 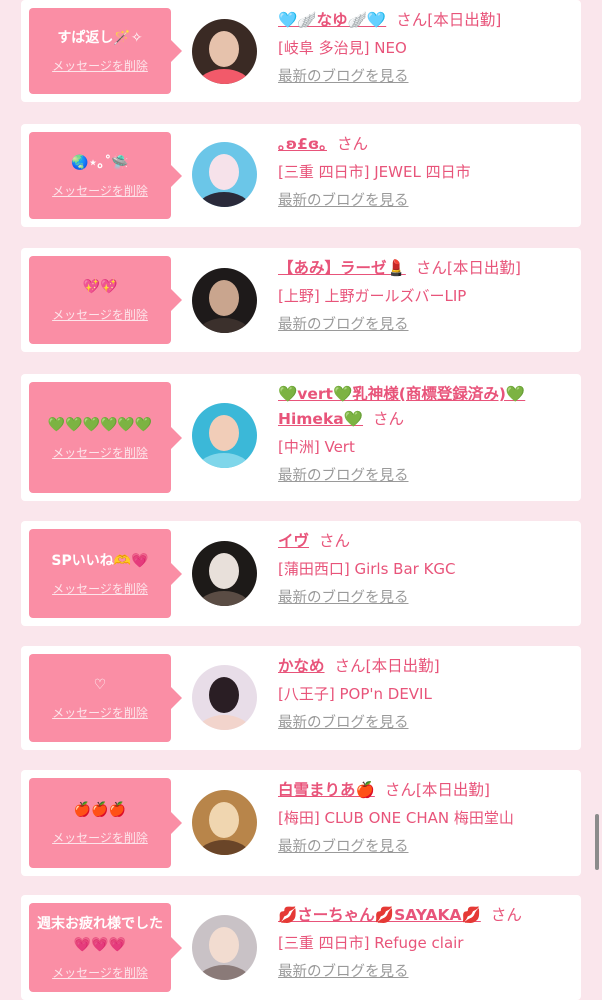 I want to click on profile-name-link: かなめ, so click(x=301, y=666).